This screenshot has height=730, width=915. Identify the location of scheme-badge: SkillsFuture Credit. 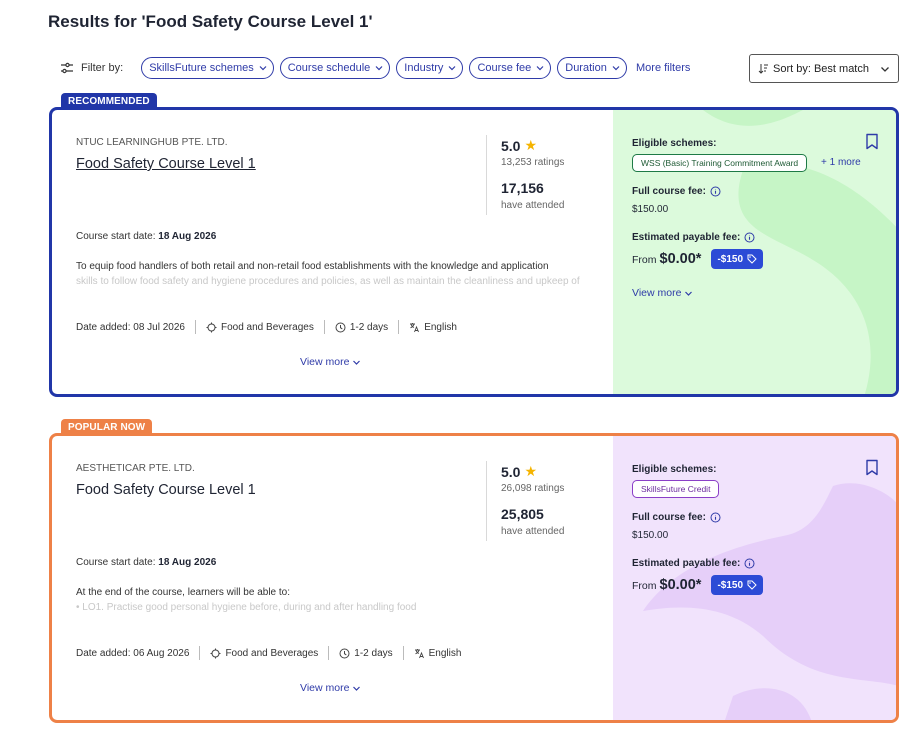
(676, 489).